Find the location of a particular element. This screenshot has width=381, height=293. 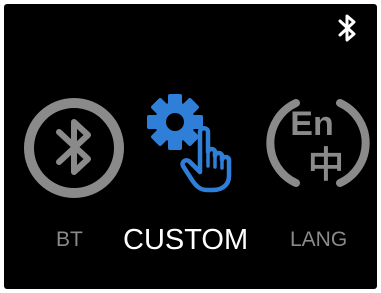

menu-label-custom: CUSTOM is located at coordinates (186, 240).